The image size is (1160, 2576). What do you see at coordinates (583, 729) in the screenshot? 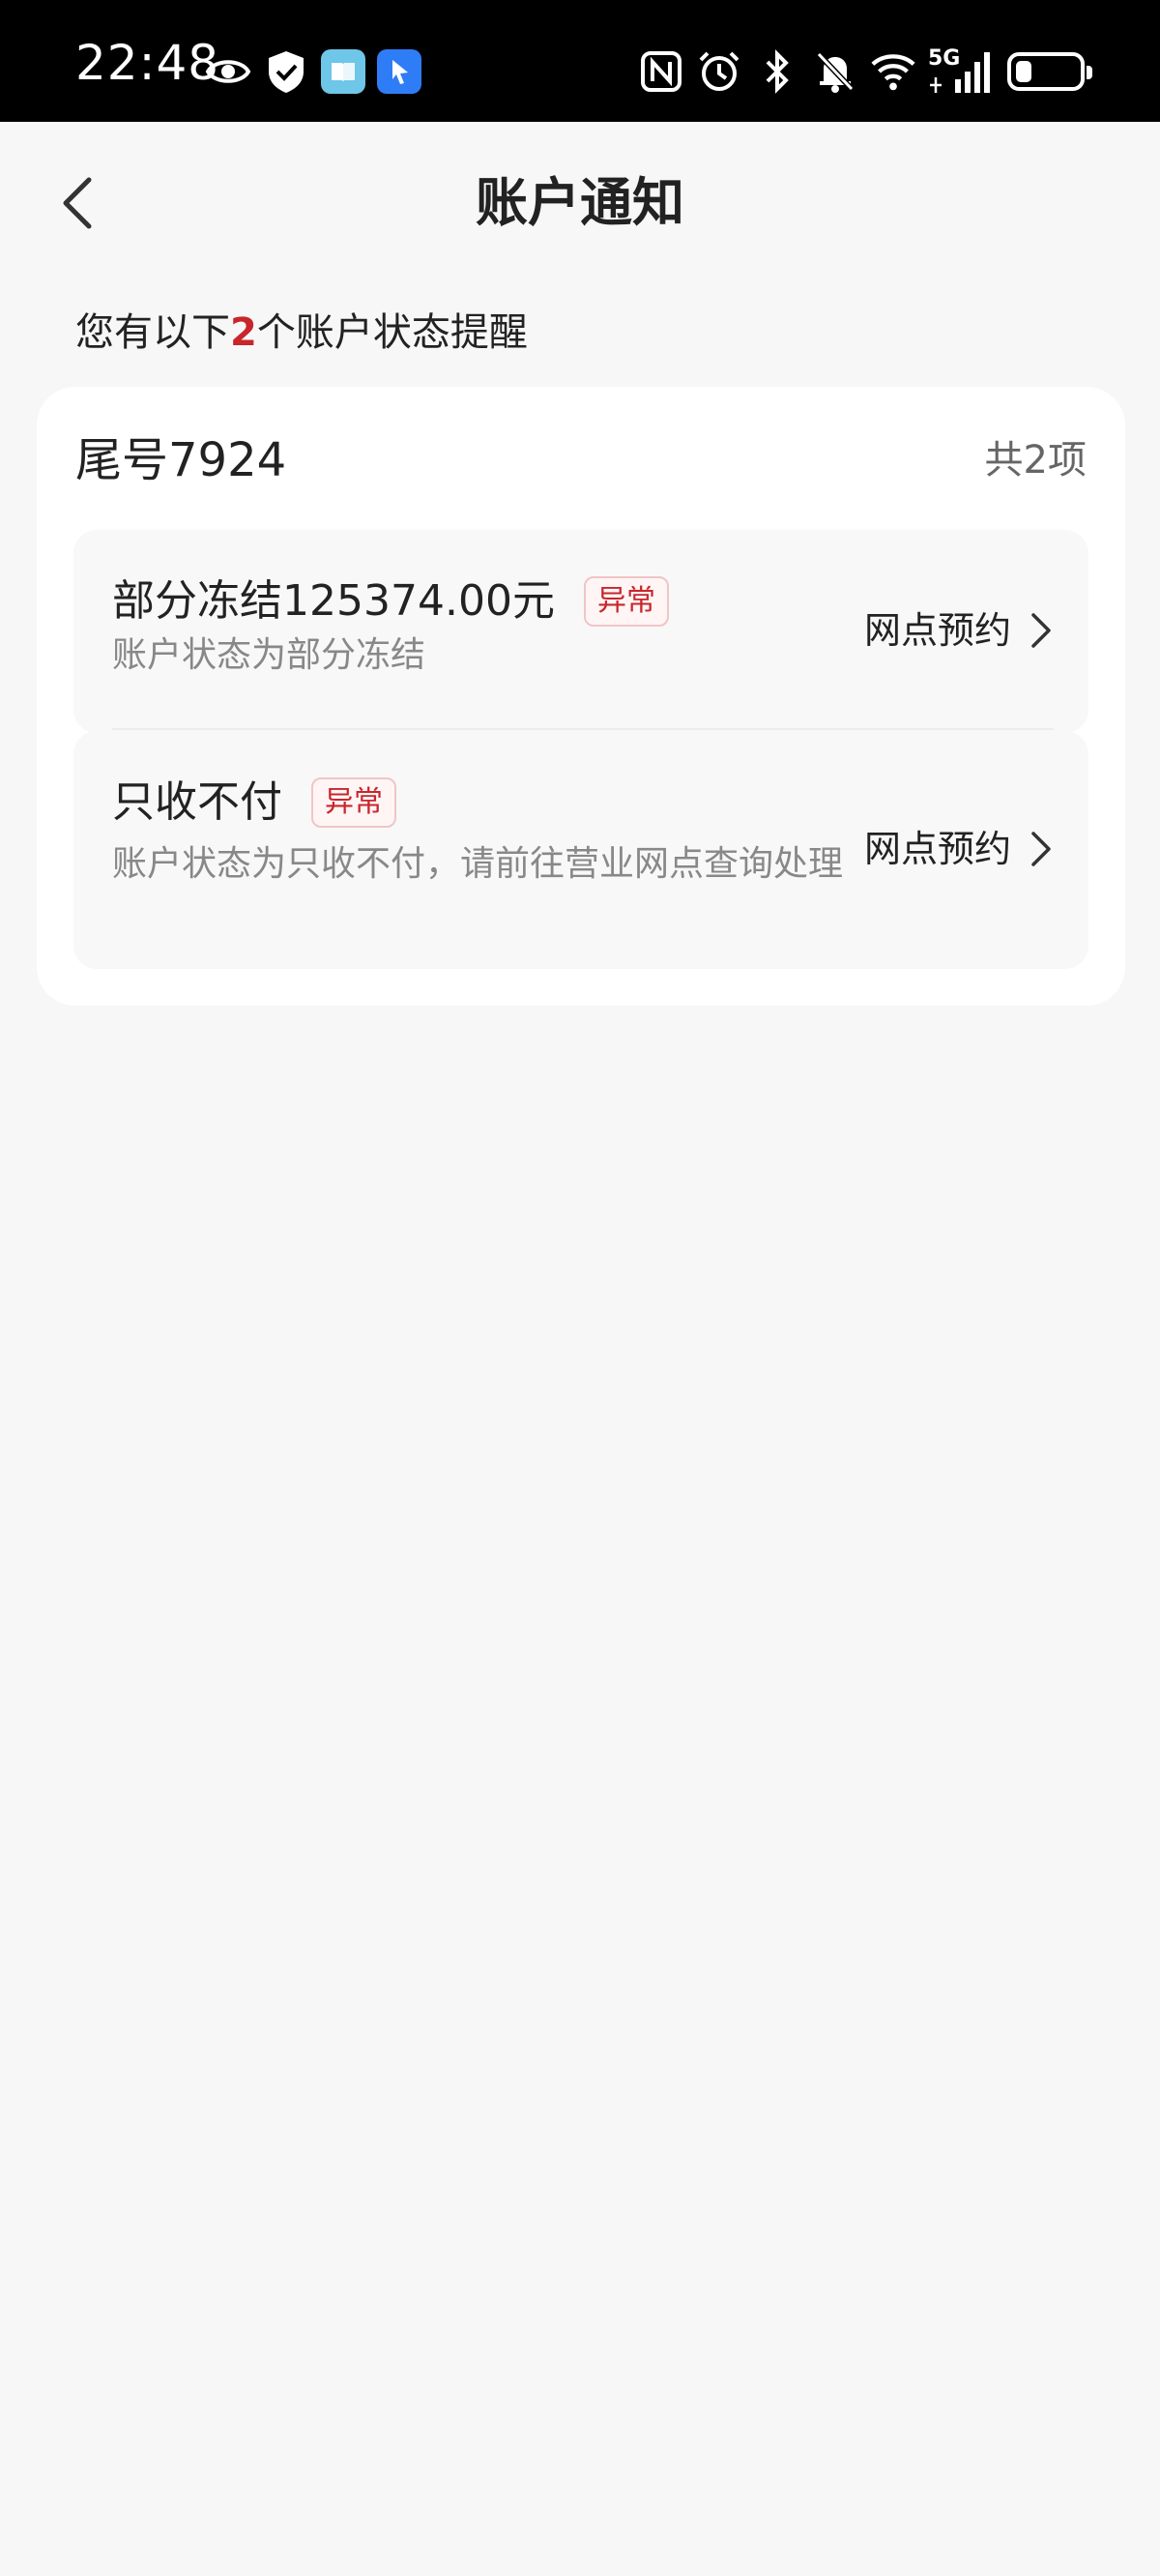
I see `item-divider` at bounding box center [583, 729].